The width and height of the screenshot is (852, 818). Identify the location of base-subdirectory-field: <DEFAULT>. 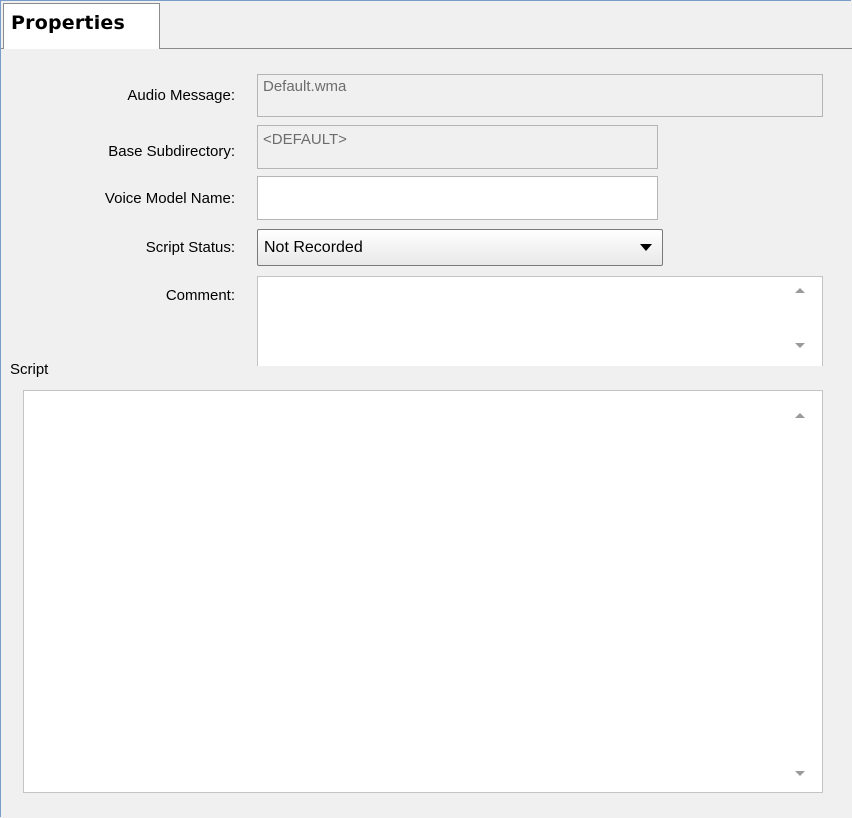
(457, 147).